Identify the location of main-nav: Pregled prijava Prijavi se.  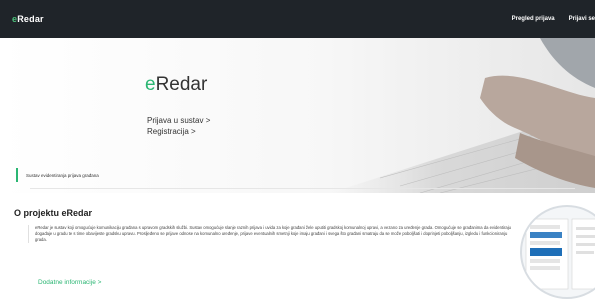
(546, 19).